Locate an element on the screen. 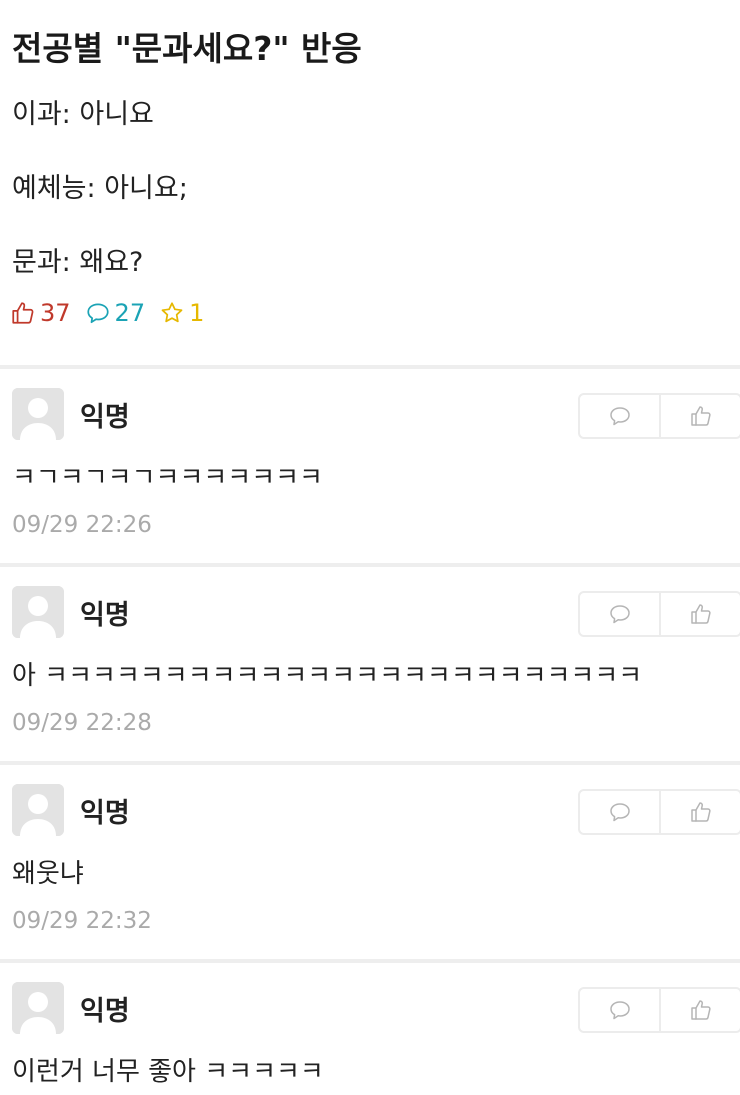 This screenshot has height=1095, width=740. like-count-value: 37 is located at coordinates (55, 313).